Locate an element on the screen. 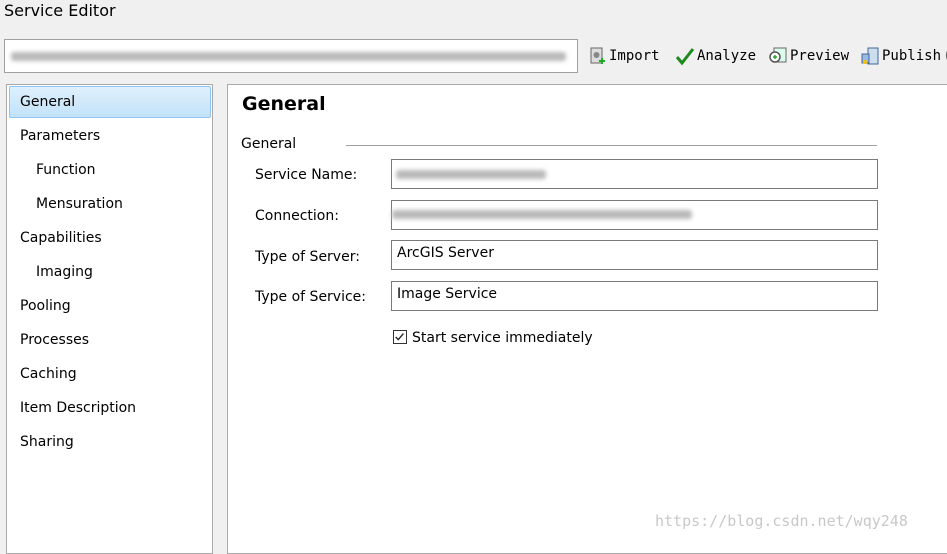  server-type-label: Type of Server: is located at coordinates (307, 257).